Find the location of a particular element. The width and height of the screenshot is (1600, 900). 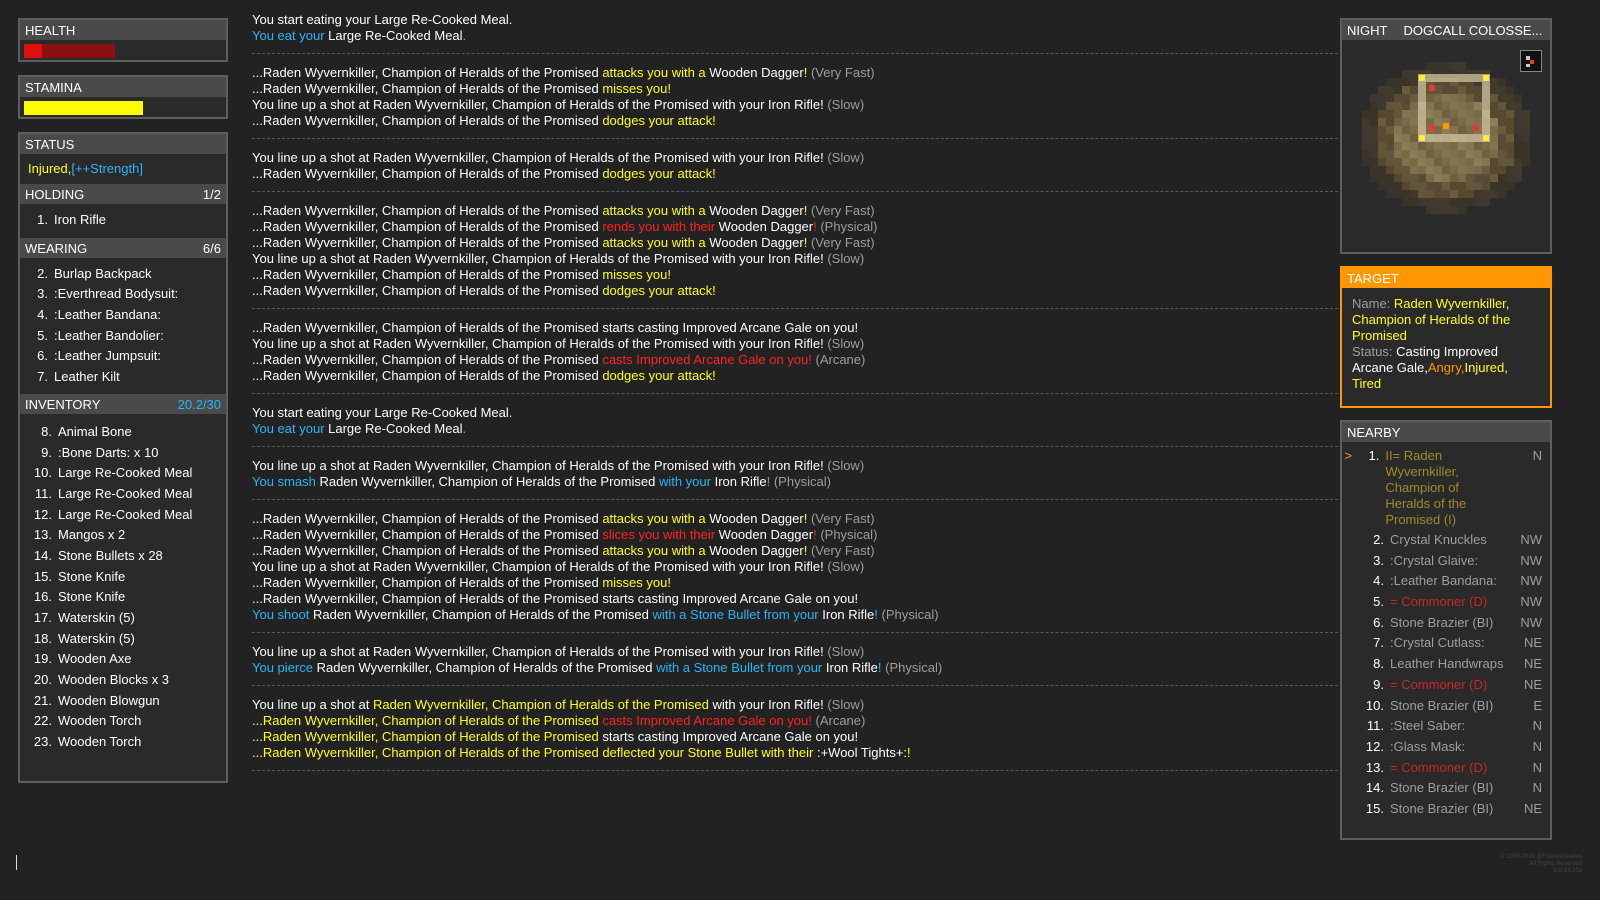

log-segment: You pierce is located at coordinates (284, 667).